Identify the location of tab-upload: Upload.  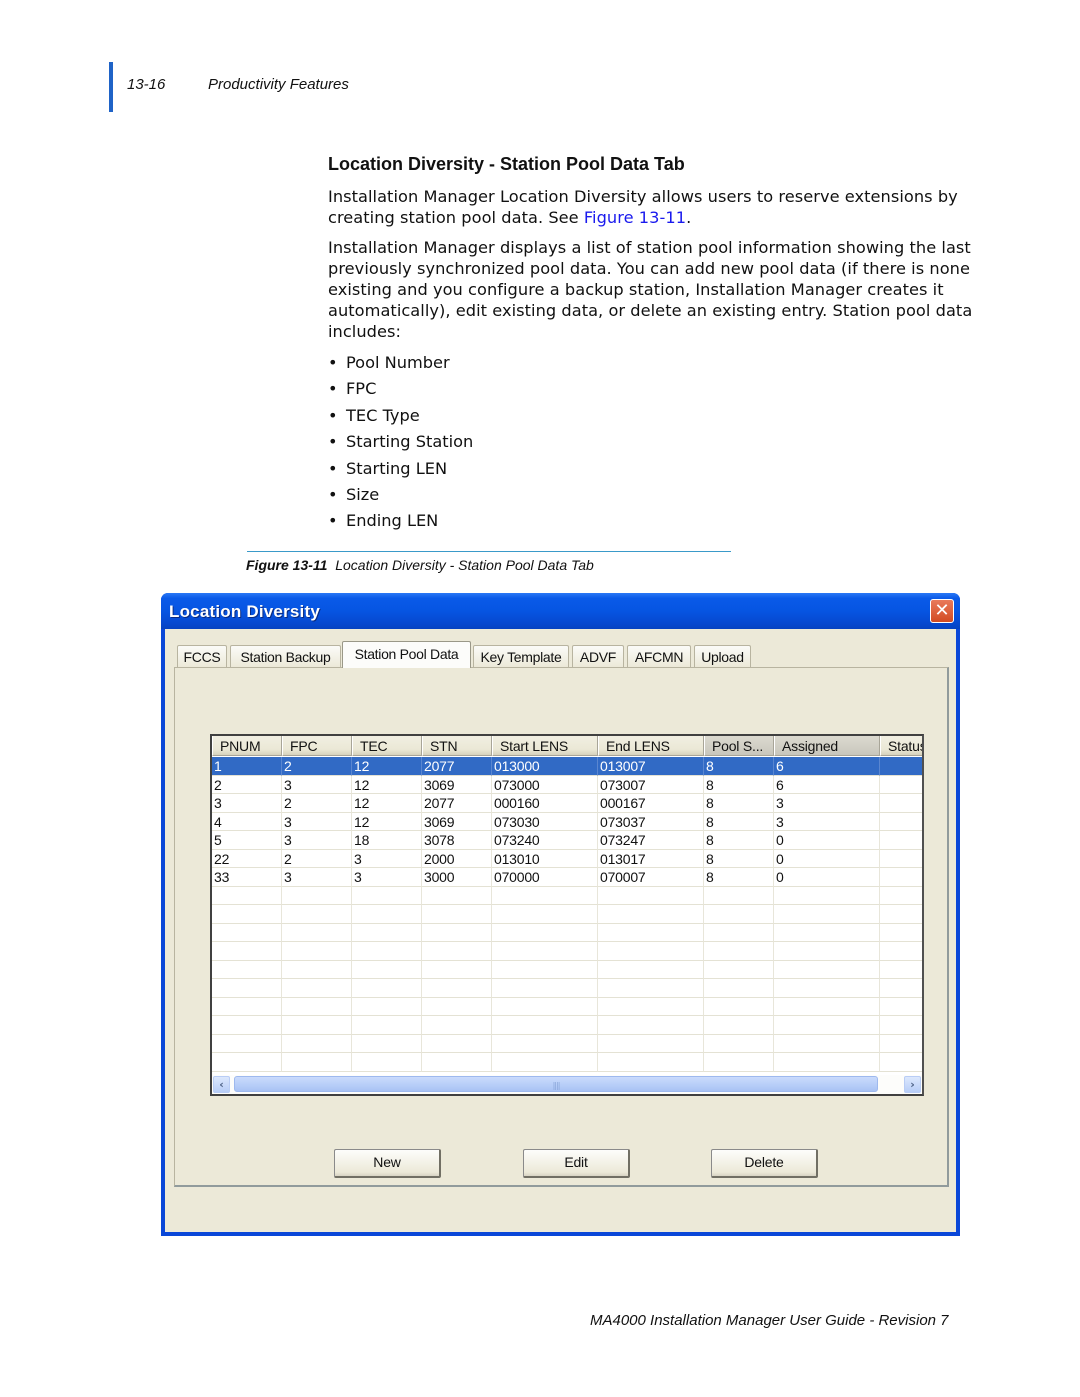
(722, 656).